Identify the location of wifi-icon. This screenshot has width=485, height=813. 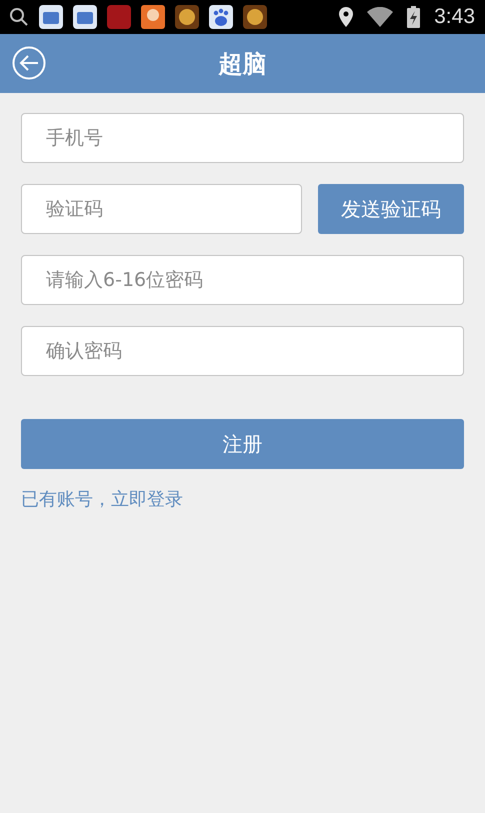
(380, 17).